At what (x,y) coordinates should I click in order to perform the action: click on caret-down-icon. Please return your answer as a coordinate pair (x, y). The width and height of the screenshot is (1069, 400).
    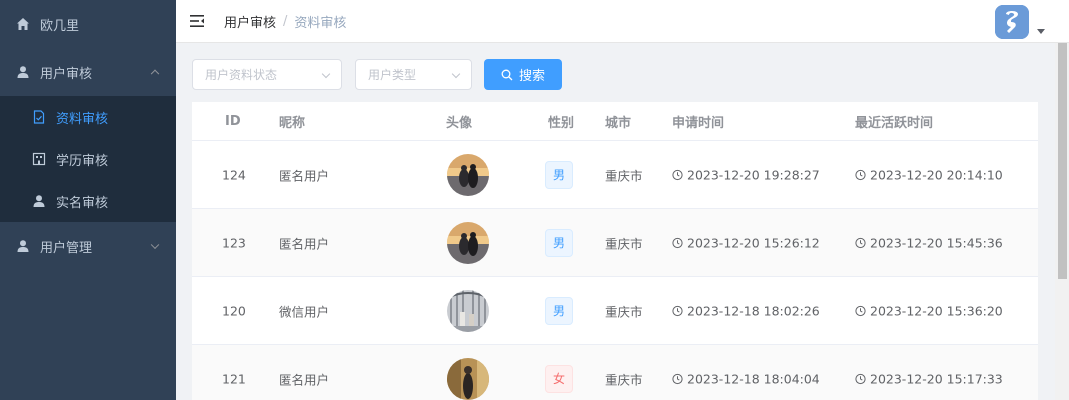
    Looking at the image, I should click on (1041, 31).